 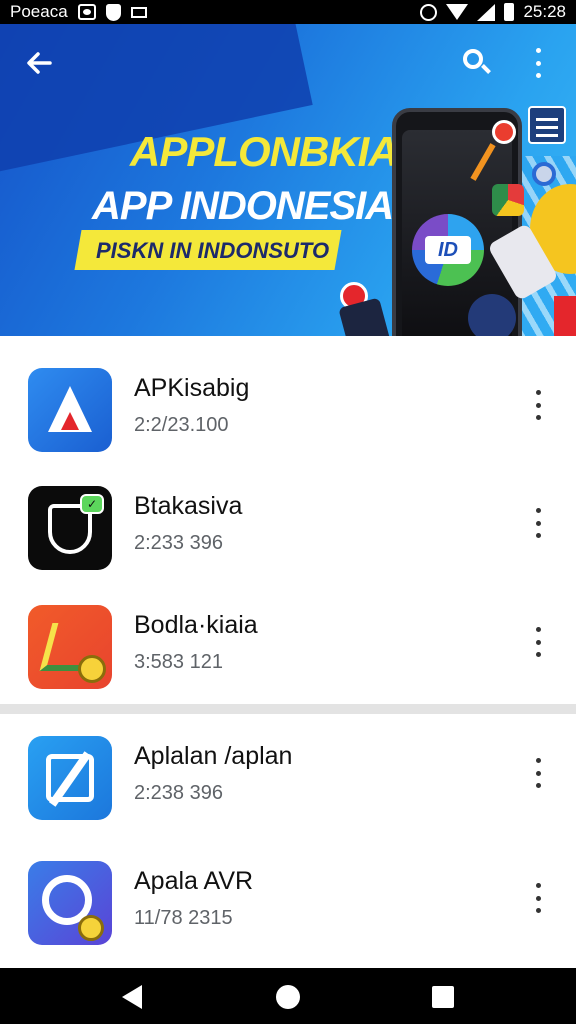 I want to click on id-logo-icon: ID, so click(x=448, y=250).